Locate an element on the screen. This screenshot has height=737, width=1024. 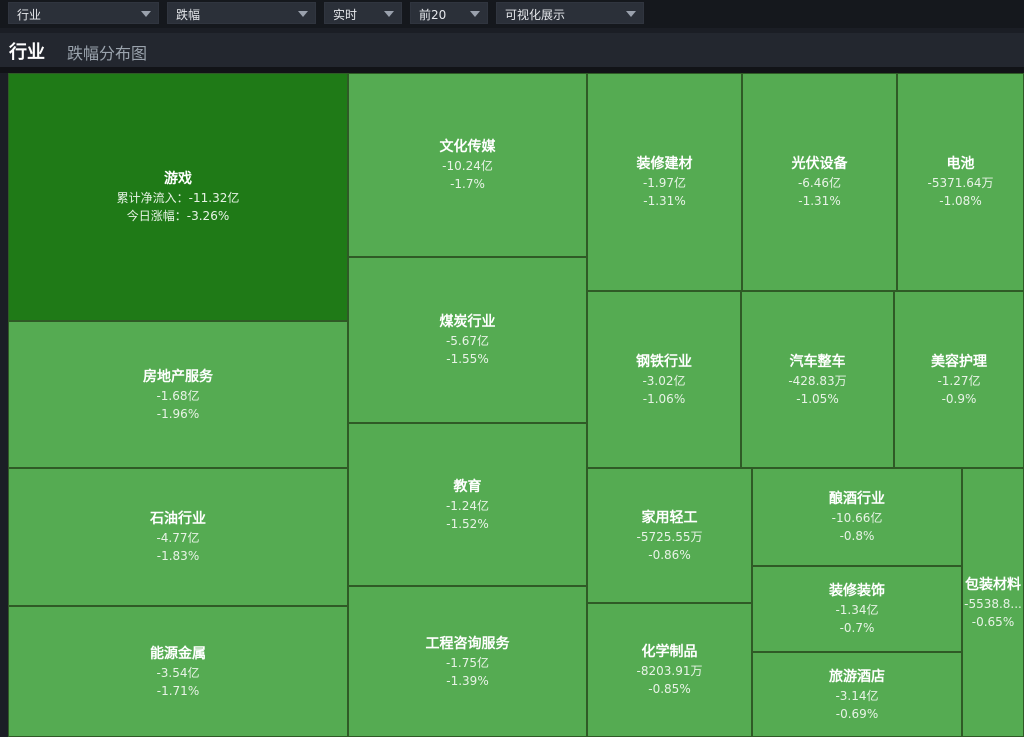
cell-net-flow: -6.46亿 is located at coordinates (819, 183).